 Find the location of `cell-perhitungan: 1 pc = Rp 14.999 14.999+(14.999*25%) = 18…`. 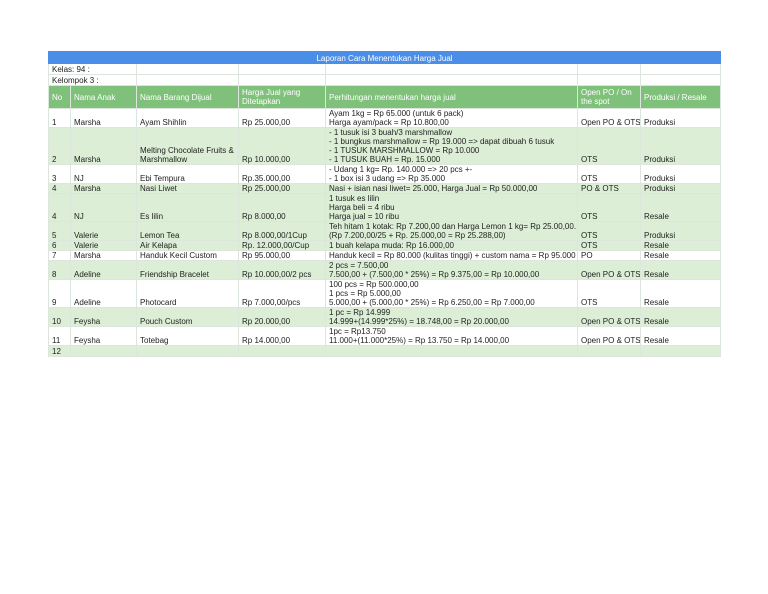

cell-perhitungan: 1 pc = Rp 14.999 14.999+(14.999*25%) = 18… is located at coordinates (451, 317).